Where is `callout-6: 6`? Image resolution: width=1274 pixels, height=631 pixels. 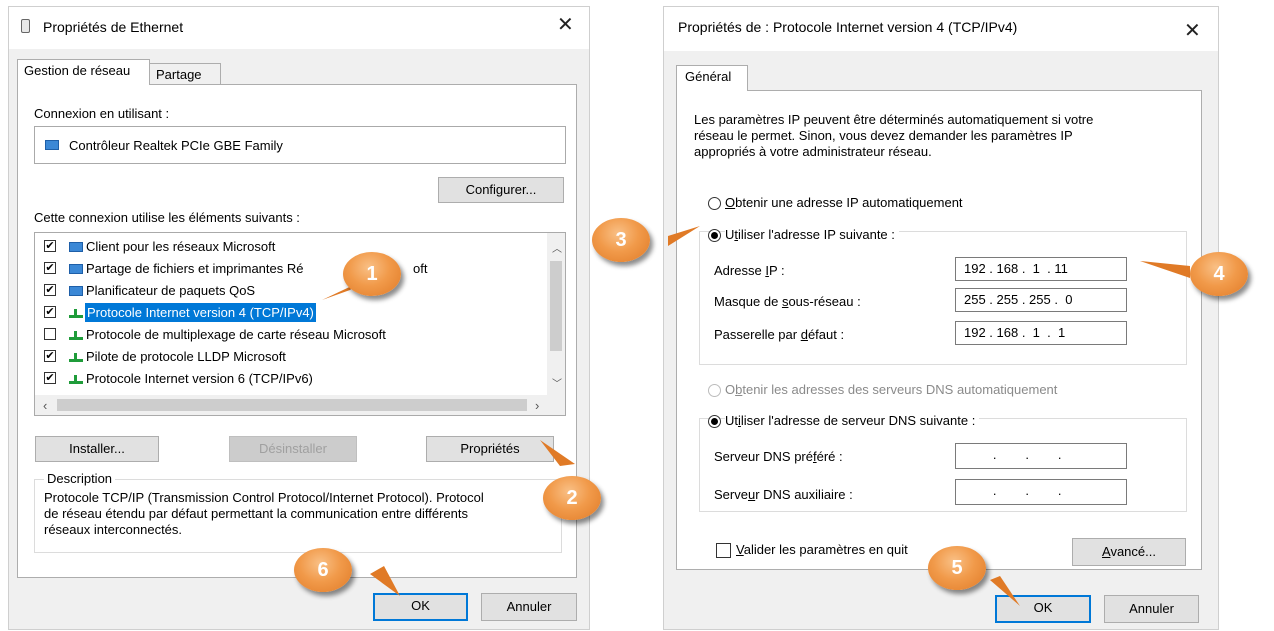 callout-6: 6 is located at coordinates (323, 570).